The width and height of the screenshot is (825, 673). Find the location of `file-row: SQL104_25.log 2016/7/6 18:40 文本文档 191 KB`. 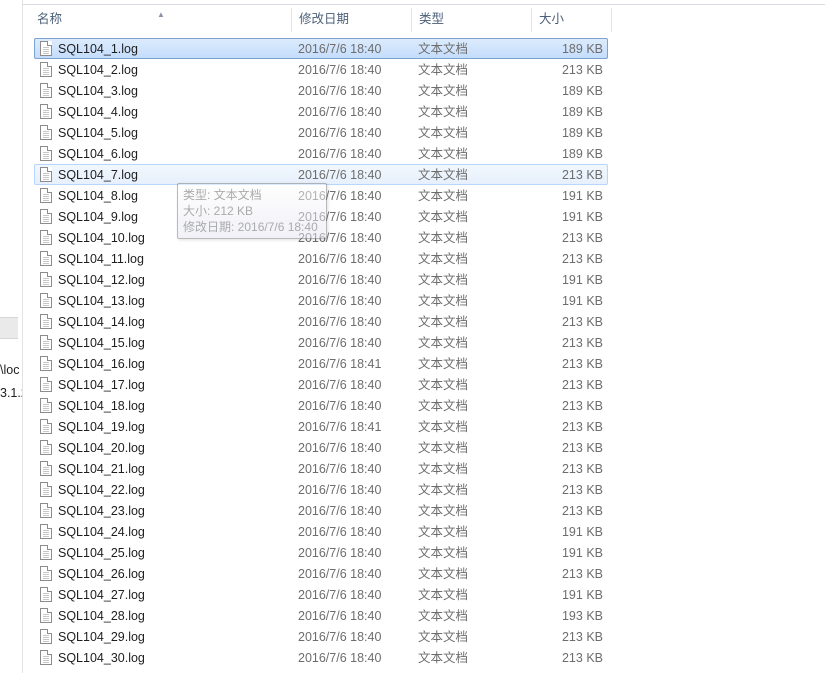

file-row: SQL104_25.log 2016/7/6 18:40 文本文档 191 KB is located at coordinates (321, 552).